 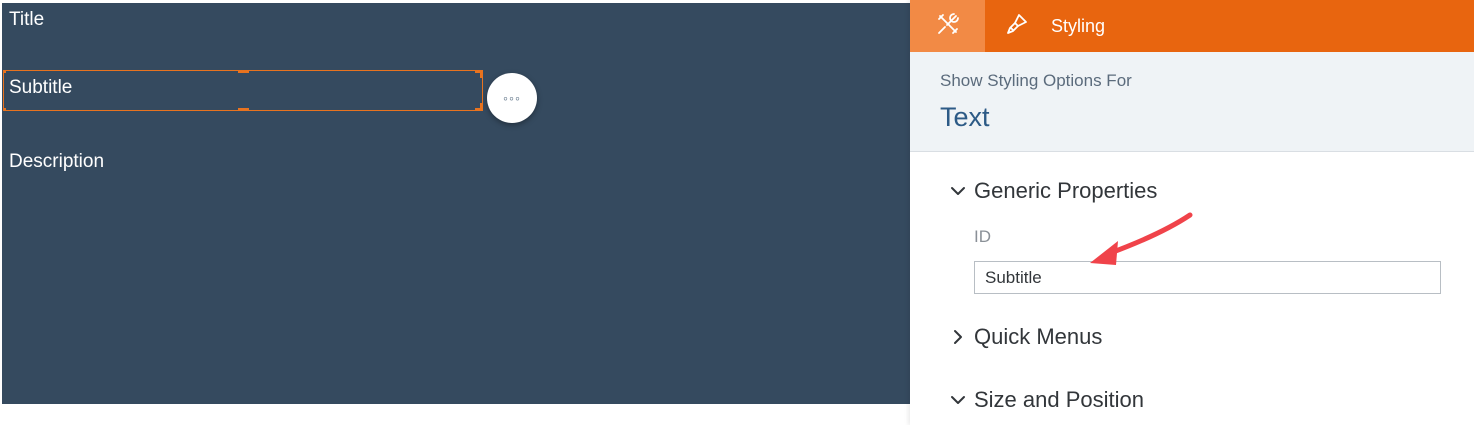 I want to click on id-field, so click(x=1207, y=277).